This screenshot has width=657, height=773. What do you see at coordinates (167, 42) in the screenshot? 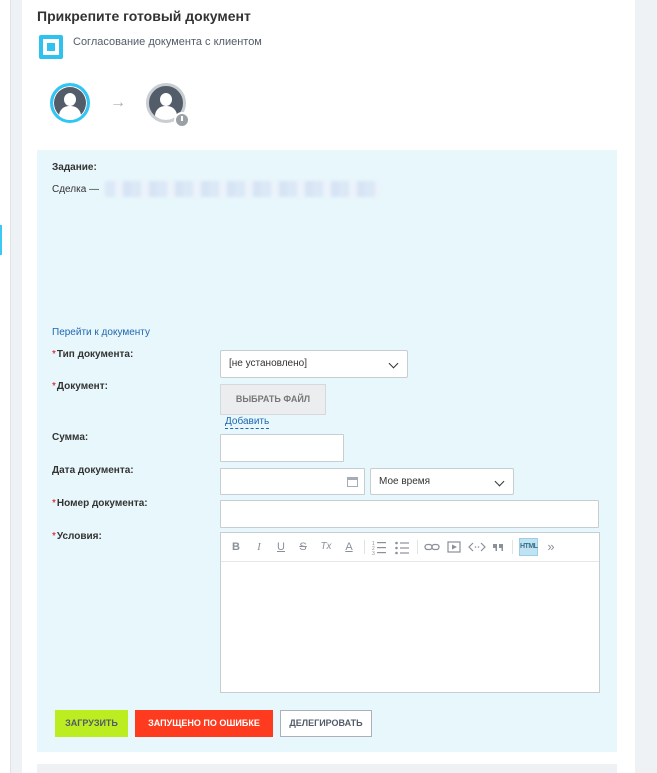
I see `process-name: Согласование документа с клиентом` at bounding box center [167, 42].